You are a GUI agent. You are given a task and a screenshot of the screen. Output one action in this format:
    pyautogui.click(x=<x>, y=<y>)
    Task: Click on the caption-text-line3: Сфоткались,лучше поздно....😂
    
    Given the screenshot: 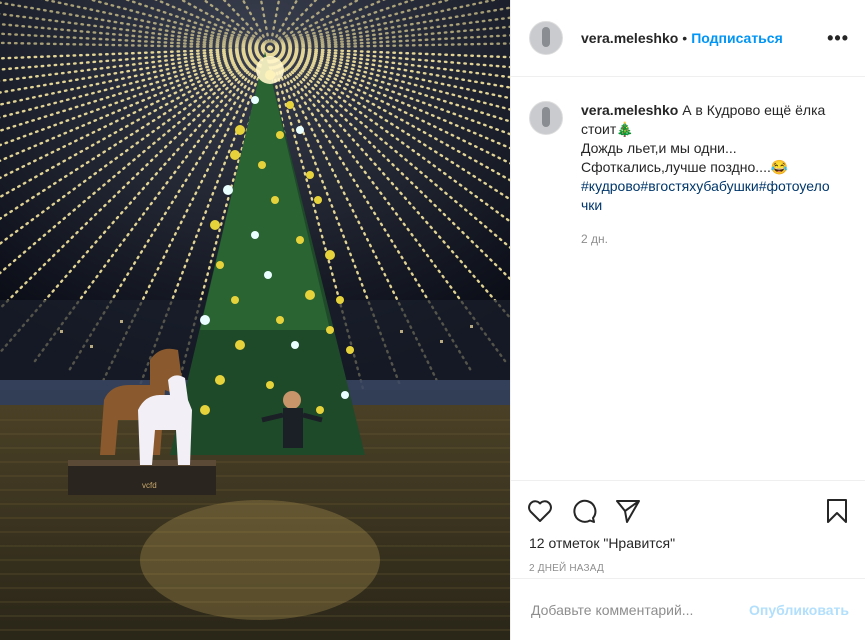 What is the action you would take?
    pyautogui.click(x=685, y=167)
    